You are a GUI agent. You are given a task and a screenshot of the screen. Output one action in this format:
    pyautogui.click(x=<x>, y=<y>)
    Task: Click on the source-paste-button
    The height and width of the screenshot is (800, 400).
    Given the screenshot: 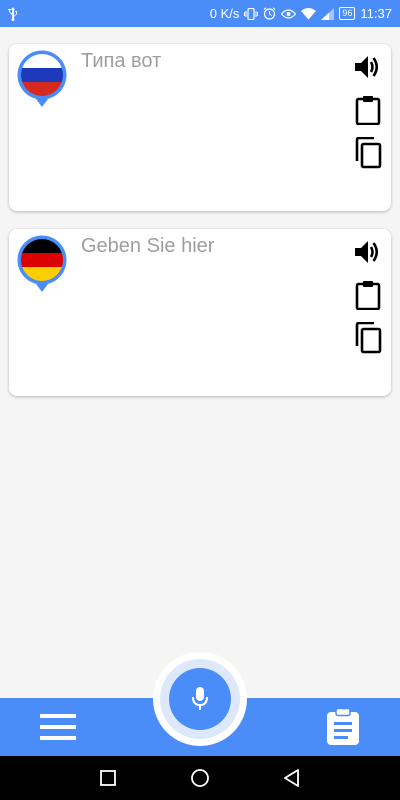 What is the action you would take?
    pyautogui.click(x=368, y=110)
    